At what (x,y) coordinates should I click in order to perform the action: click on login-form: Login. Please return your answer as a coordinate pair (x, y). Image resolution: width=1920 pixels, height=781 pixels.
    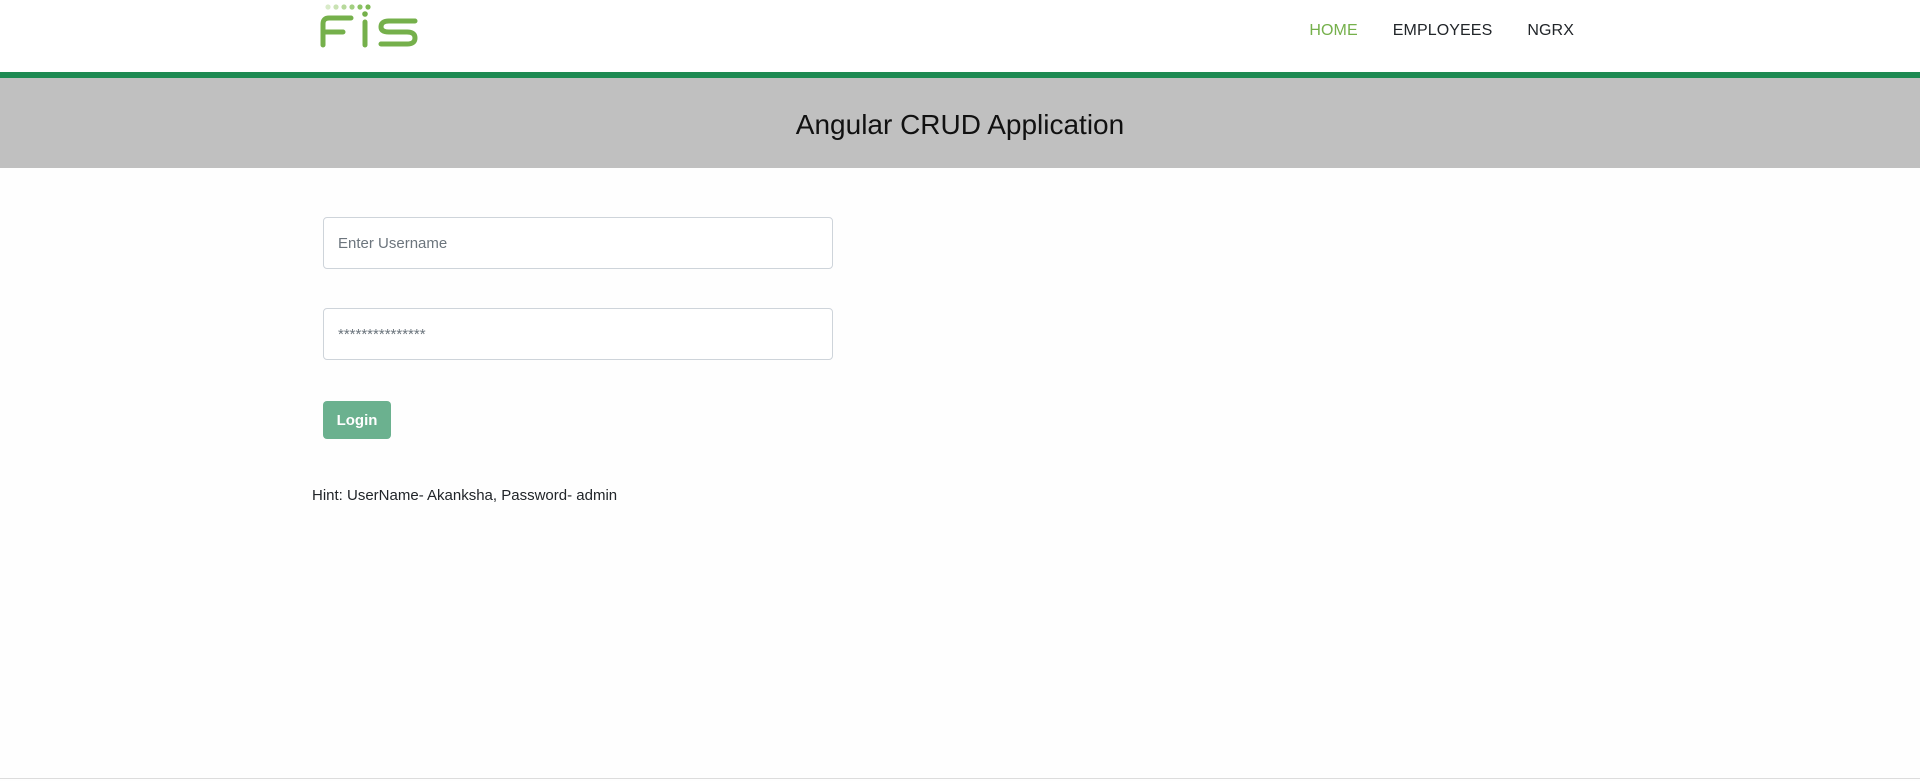
    Looking at the image, I should click on (578, 328).